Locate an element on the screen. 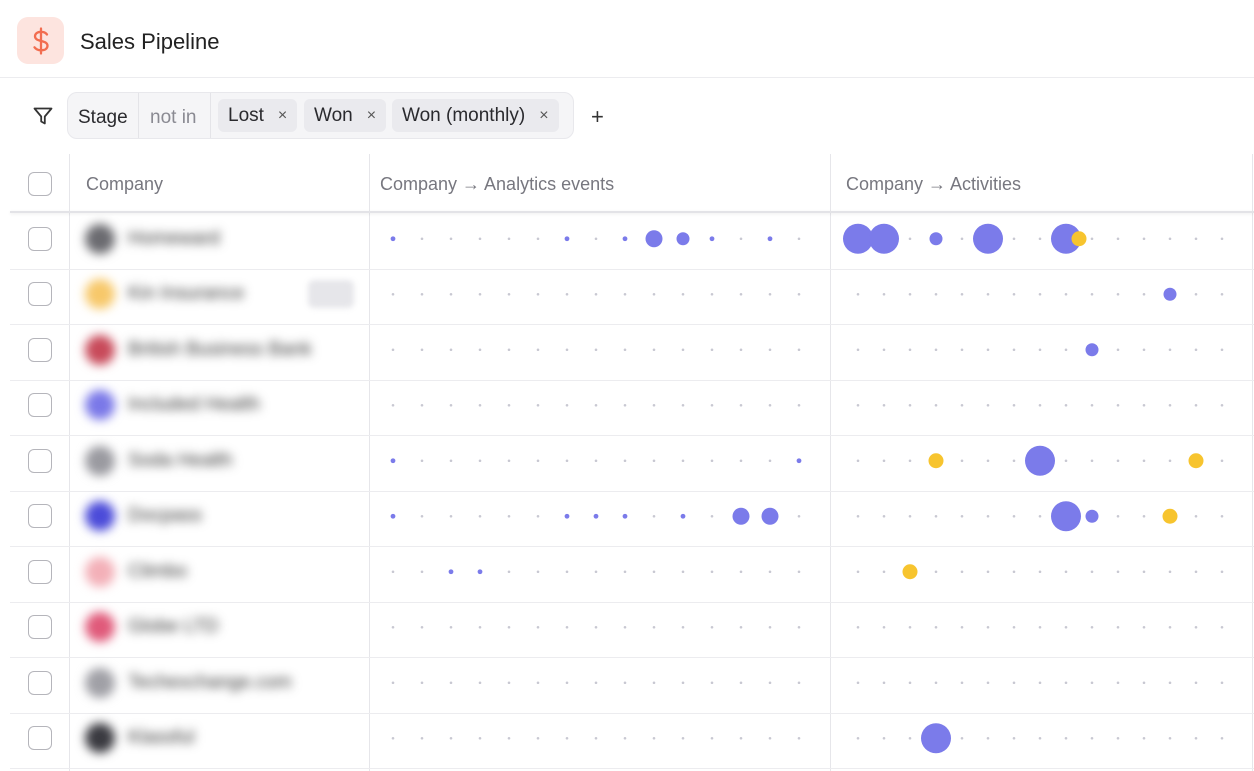 The width and height of the screenshot is (1254, 771). chip-label: Won (monthly) is located at coordinates (464, 115).